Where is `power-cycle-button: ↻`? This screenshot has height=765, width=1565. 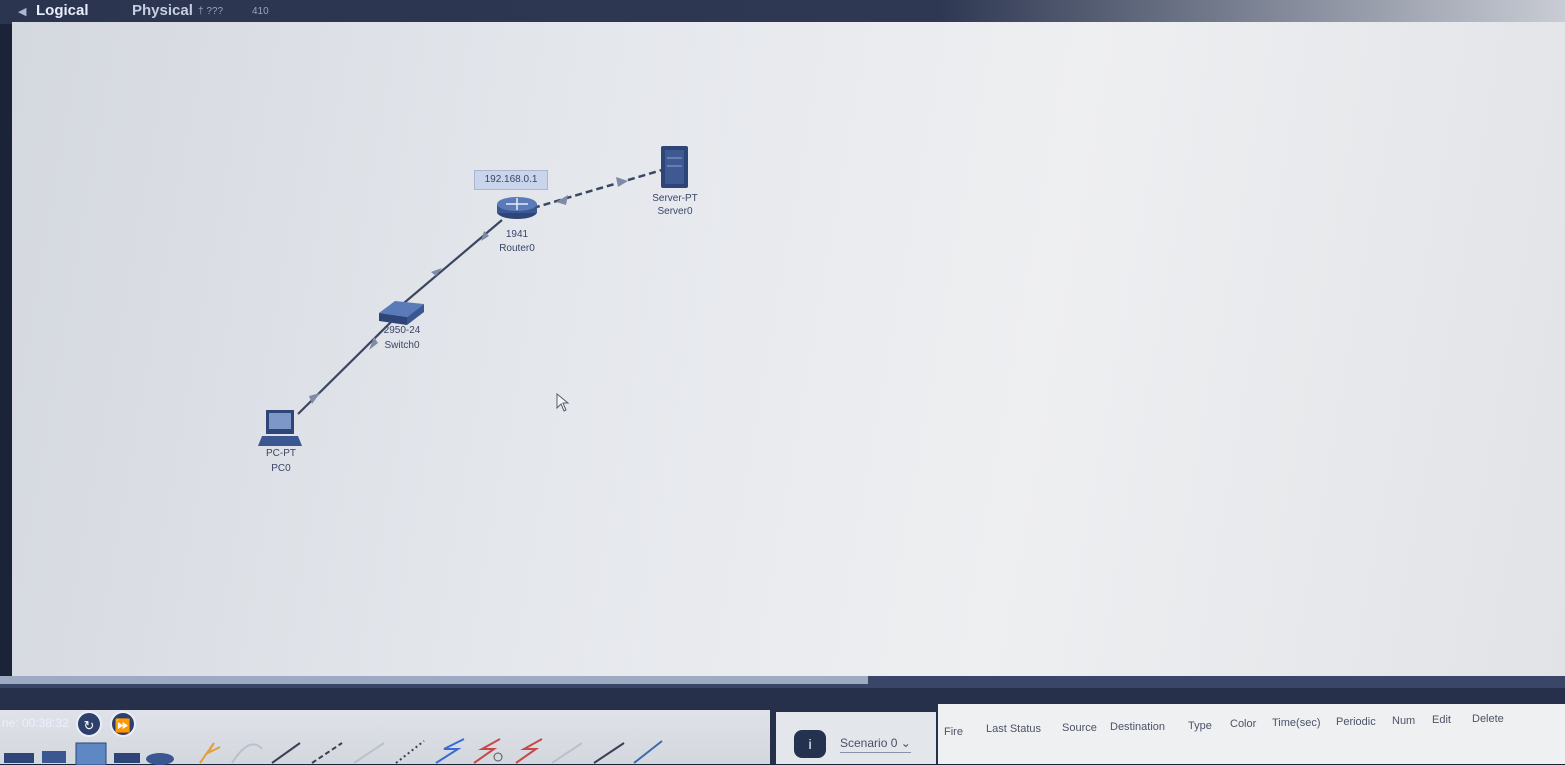
power-cycle-button: ↻ is located at coordinates (89, 724).